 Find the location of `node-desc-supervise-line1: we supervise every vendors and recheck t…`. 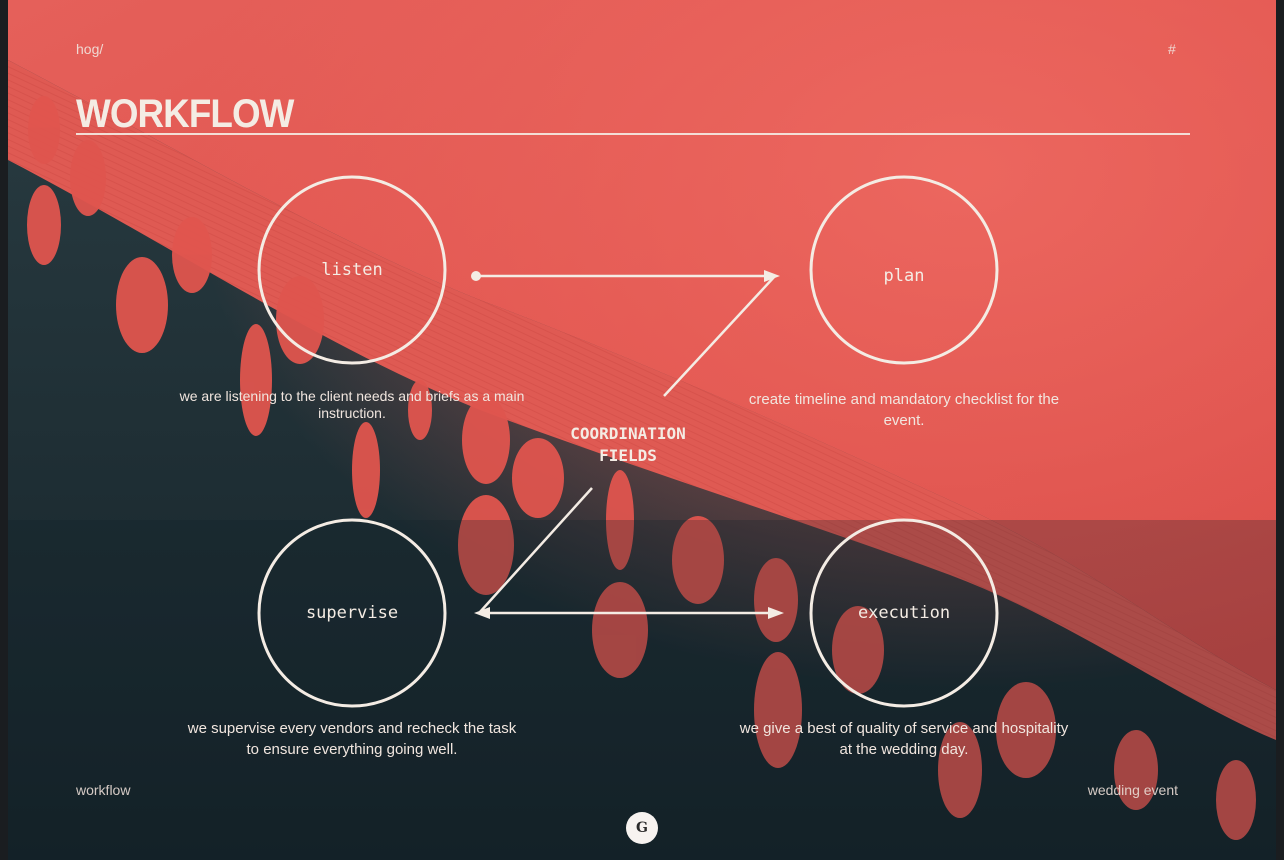

node-desc-supervise-line1: we supervise every vendors and recheck t… is located at coordinates (352, 728).